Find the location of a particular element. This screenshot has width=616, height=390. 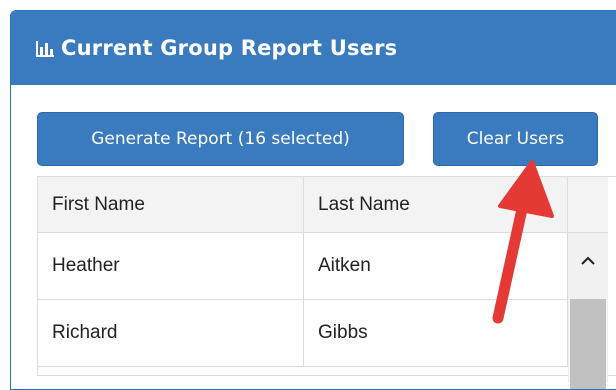

table-row: Richard Gibbs is located at coordinates (303, 333).